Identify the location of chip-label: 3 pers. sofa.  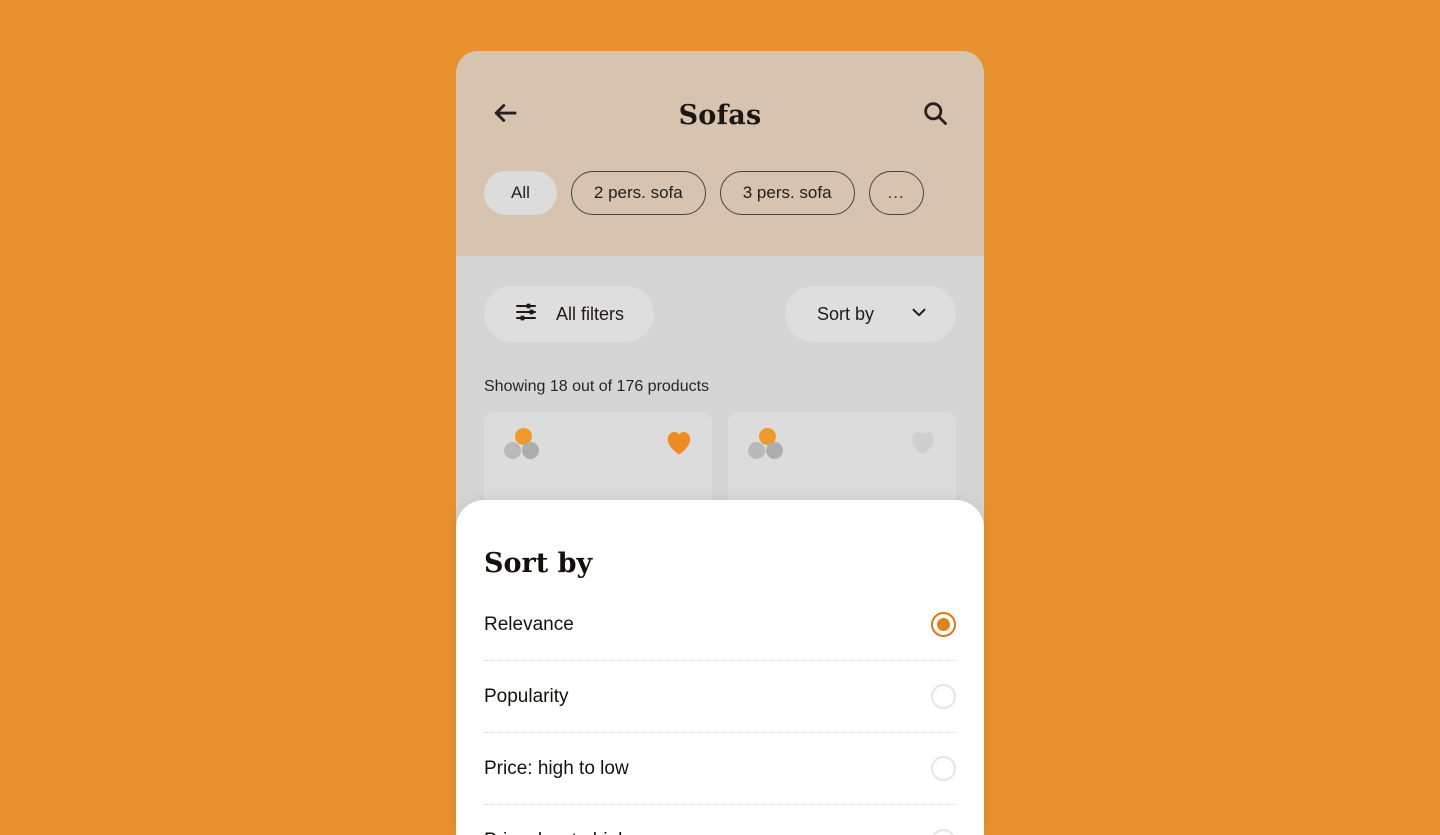
(787, 192).